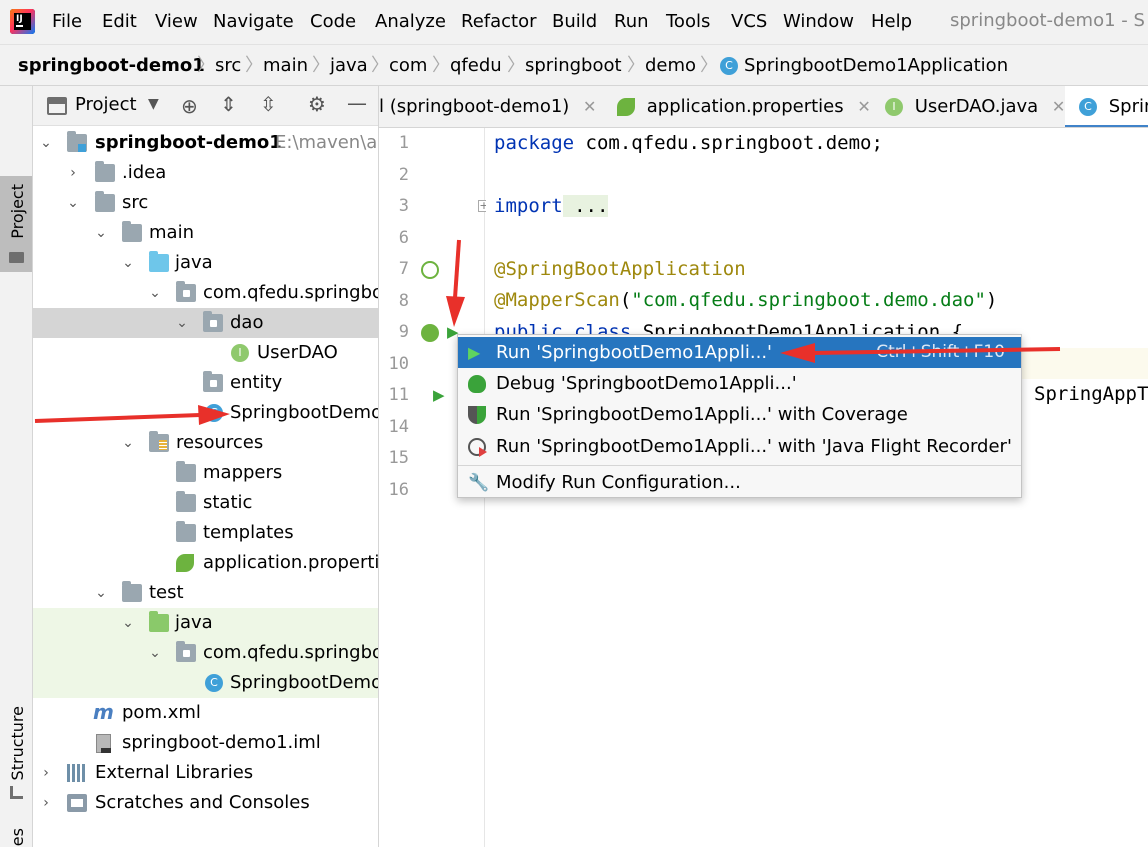 This screenshot has width=1148, height=847. I want to click on tree-item-iml: springboot-demo1.iml, so click(205, 743).